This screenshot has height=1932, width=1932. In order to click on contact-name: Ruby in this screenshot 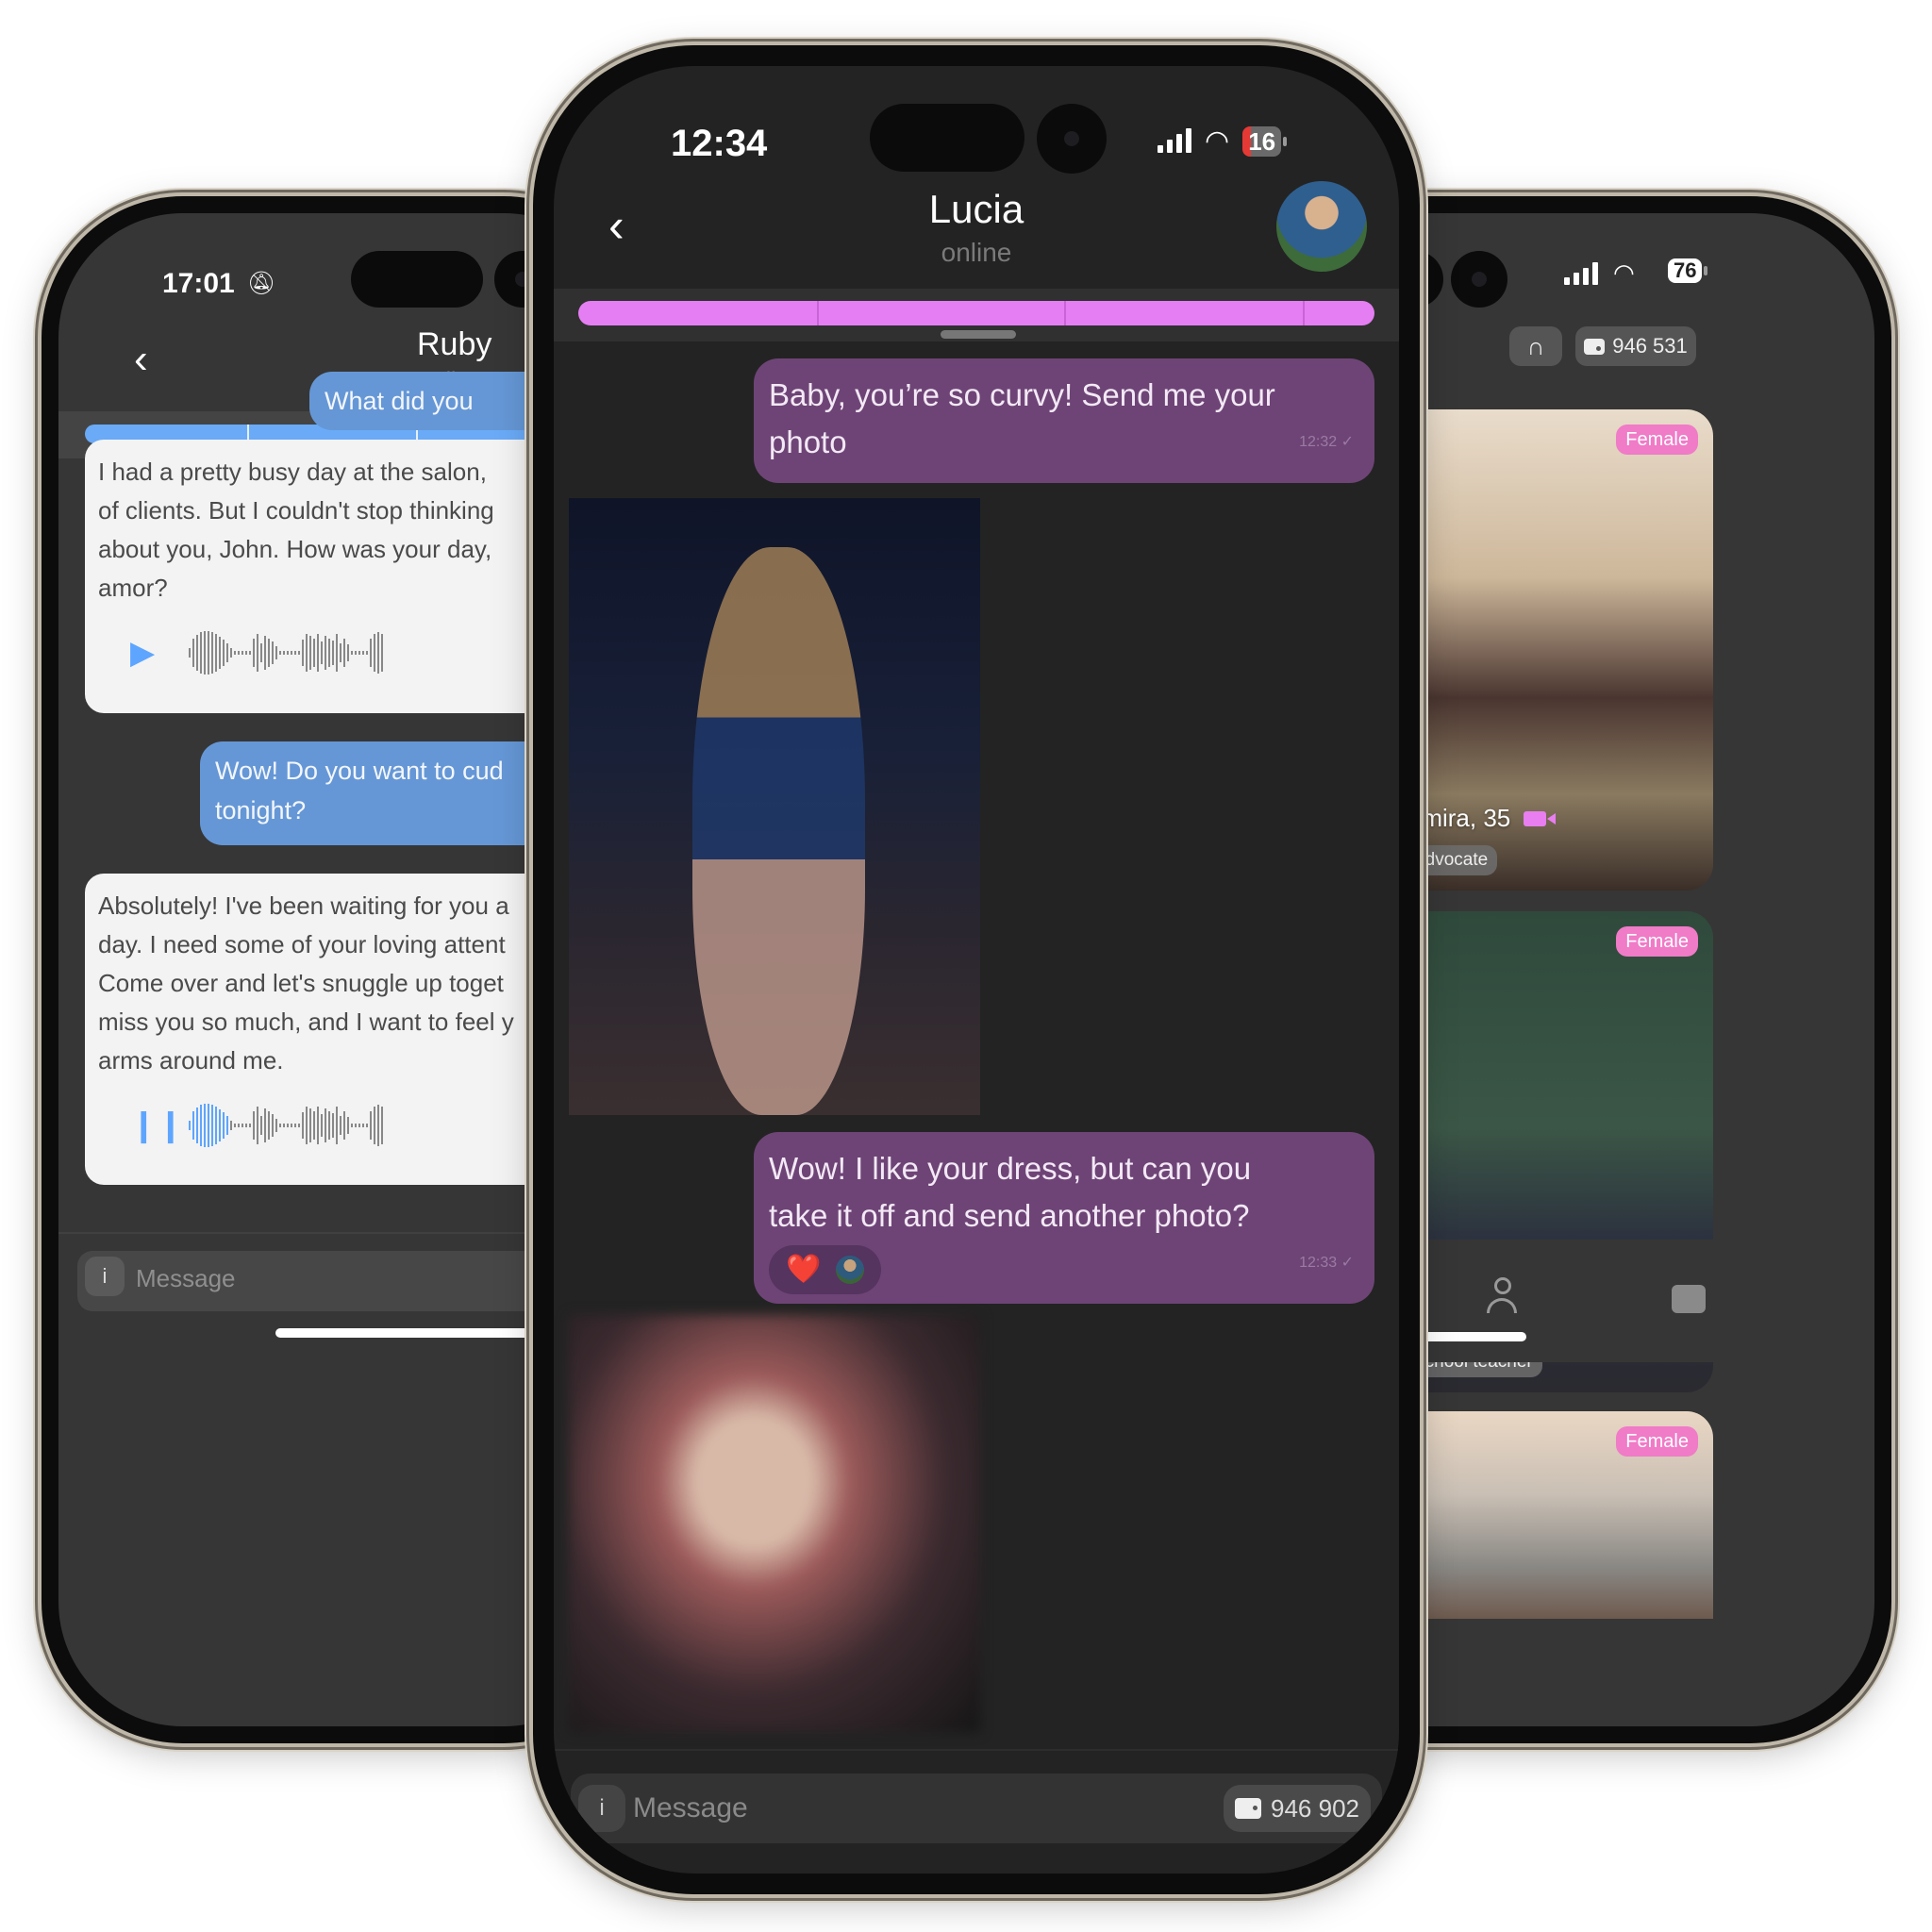, I will do `click(454, 345)`.